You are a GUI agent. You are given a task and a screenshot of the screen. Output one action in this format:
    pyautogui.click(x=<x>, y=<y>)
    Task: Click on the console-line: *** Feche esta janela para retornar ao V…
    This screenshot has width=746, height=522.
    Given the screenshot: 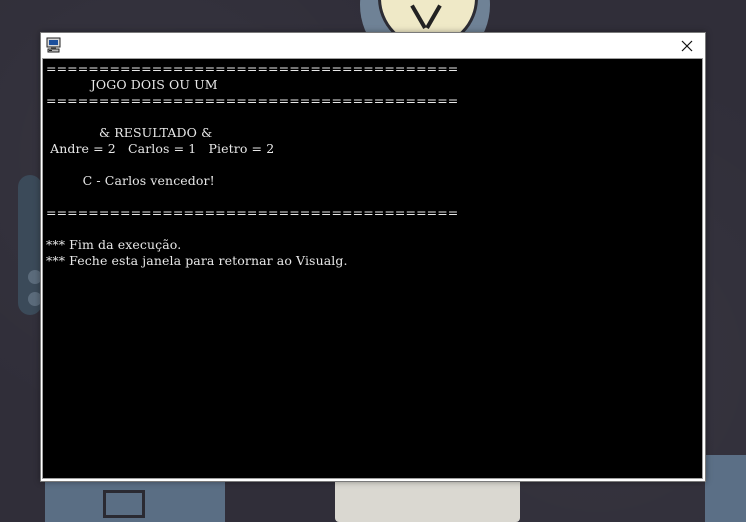 What is the action you would take?
    pyautogui.click(x=197, y=260)
    